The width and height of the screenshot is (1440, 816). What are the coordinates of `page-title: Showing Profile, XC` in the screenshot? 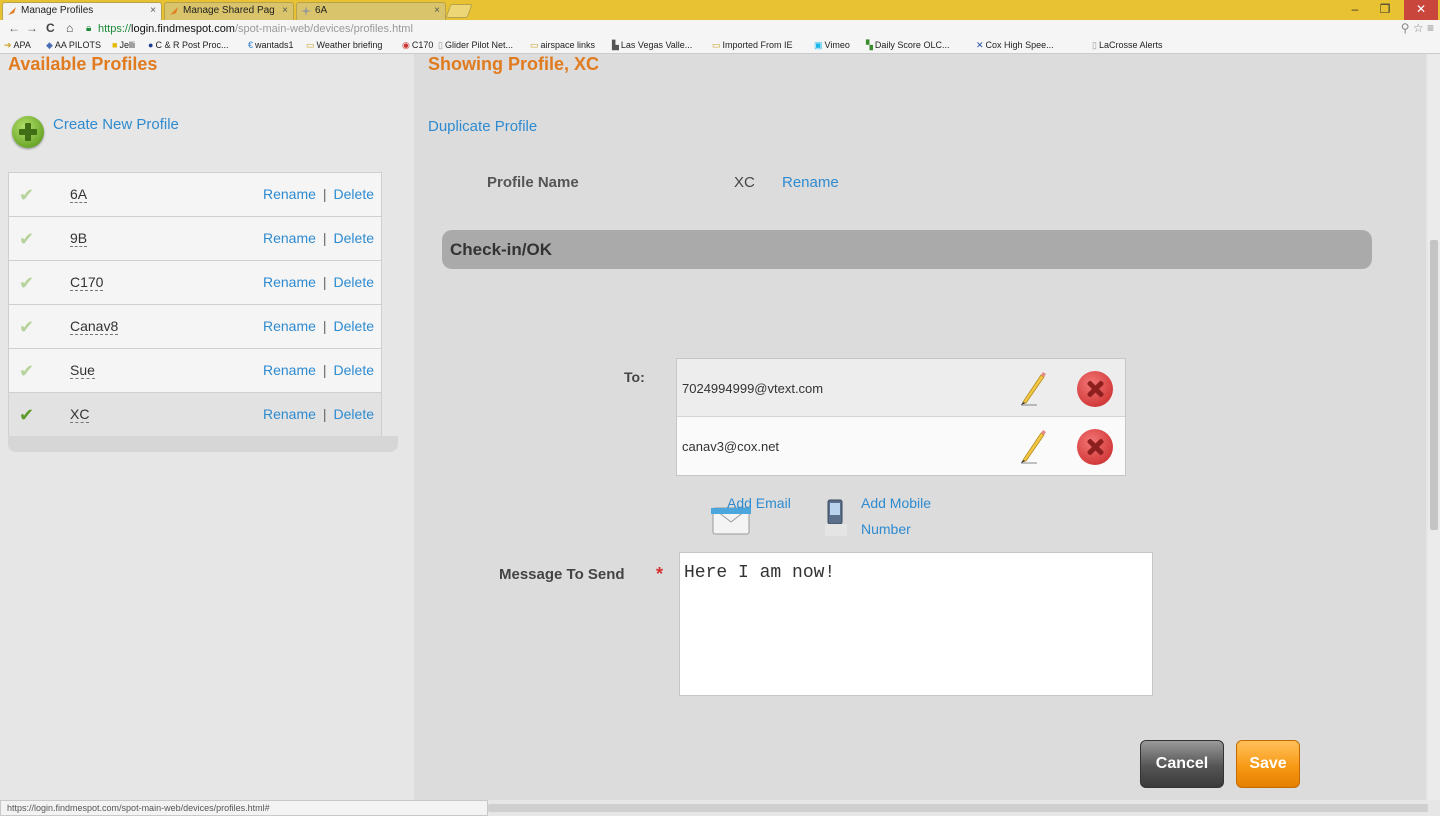 It's located at (514, 64).